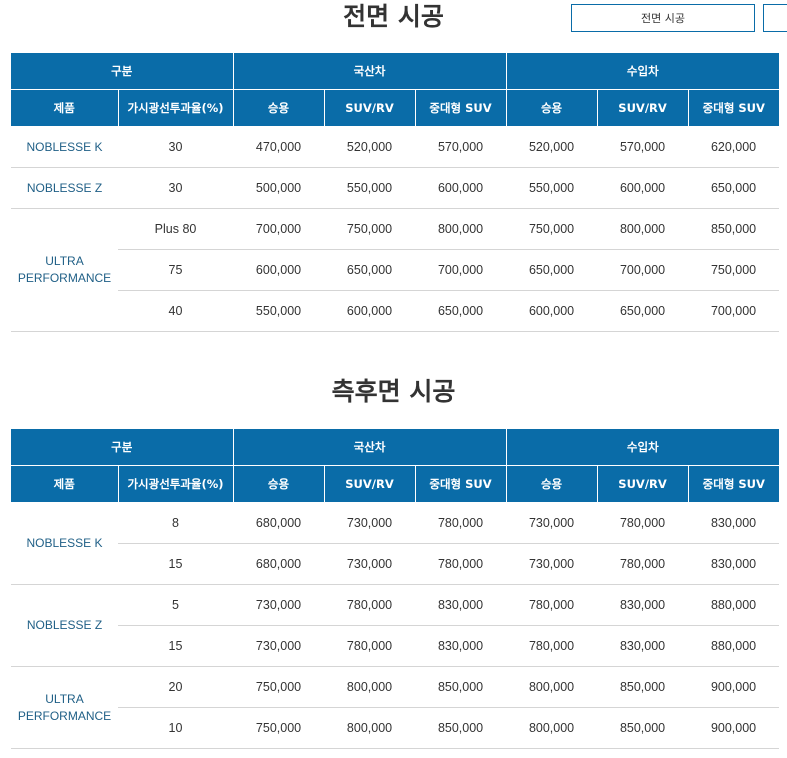  Describe the element at coordinates (460, 108) in the screenshot. I see `header-domestic-large-suv: 중대형 SUV` at that location.